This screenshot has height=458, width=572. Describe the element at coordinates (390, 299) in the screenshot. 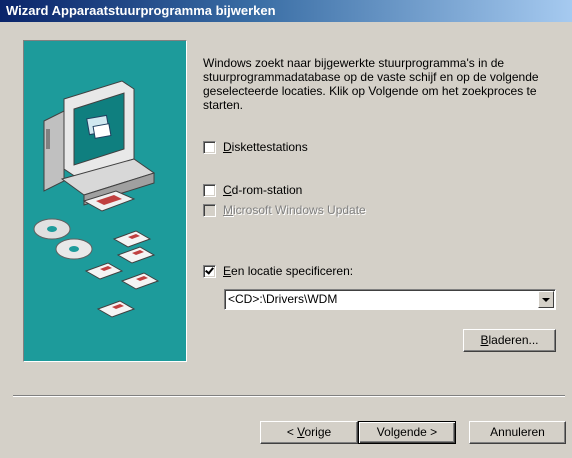

I see `location-combobox: <CD>:\Drivers\WDM` at that location.